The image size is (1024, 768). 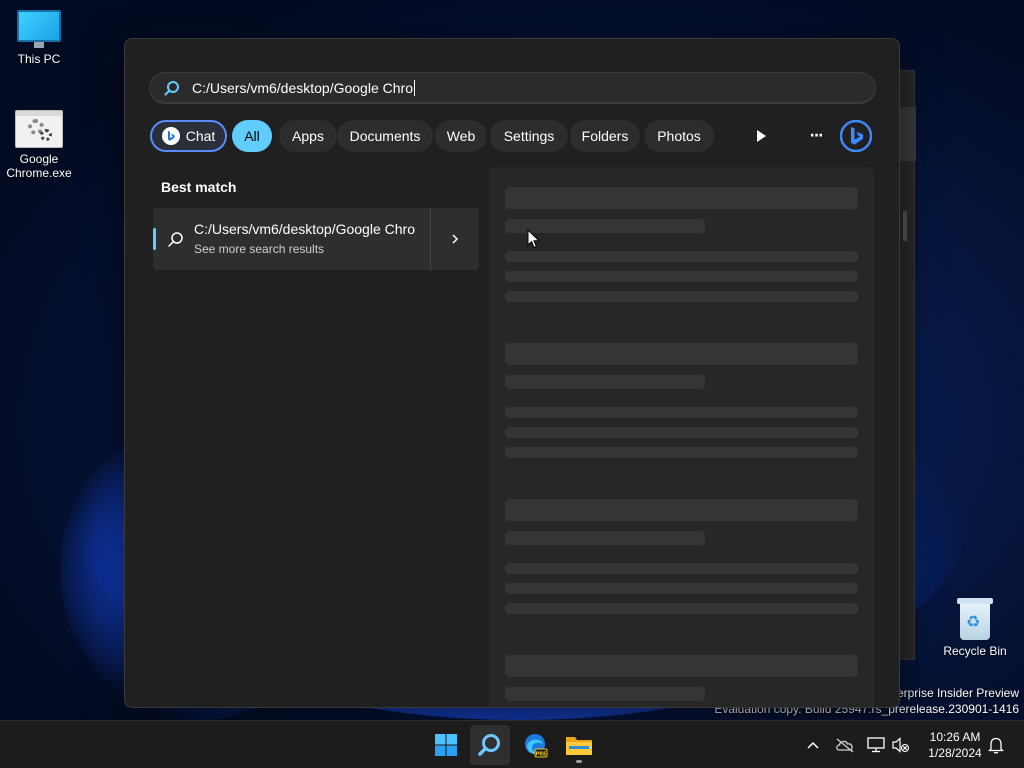 I want to click on edge-dev-icon: PRE, so click(x=536, y=746).